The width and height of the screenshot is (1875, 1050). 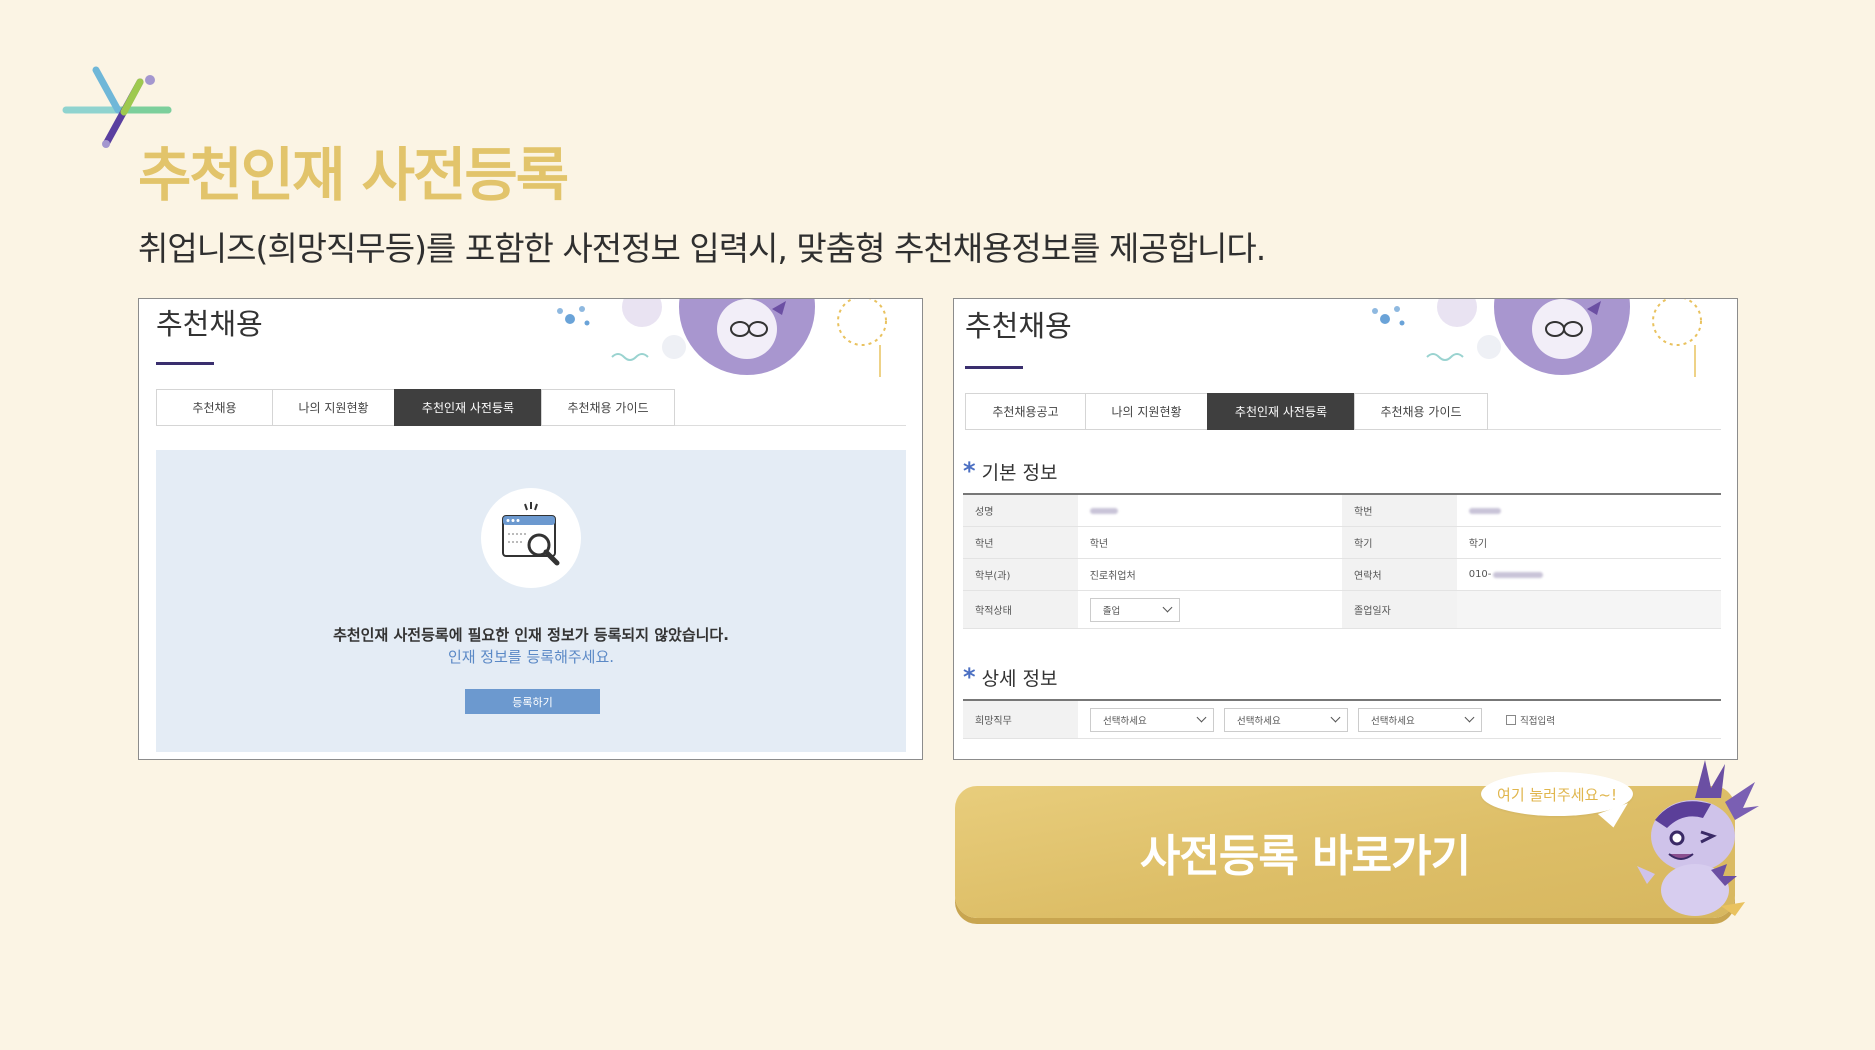 I want to click on student-id-value, so click(x=1589, y=510).